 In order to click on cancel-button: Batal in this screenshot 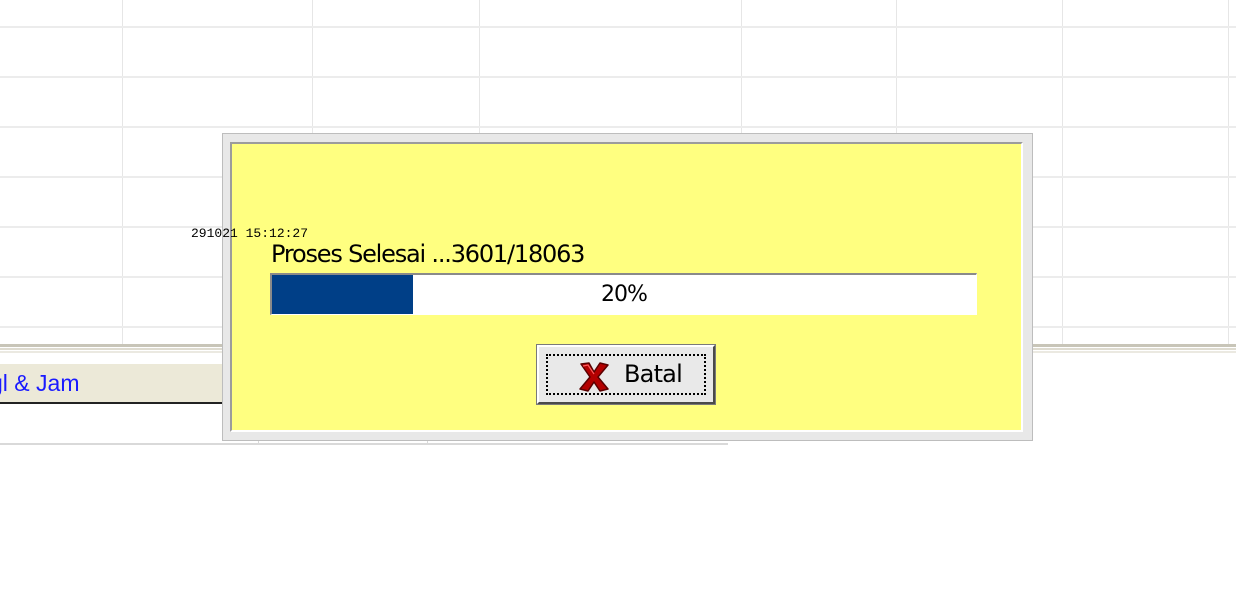, I will do `click(626, 374)`.